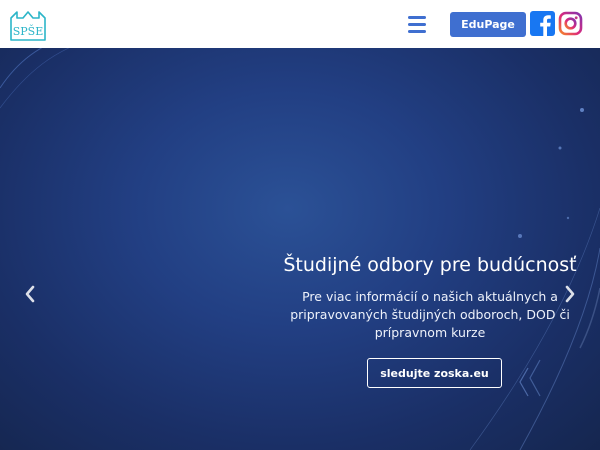 The height and width of the screenshot is (450, 600). Describe the element at coordinates (430, 265) in the screenshot. I see `hero-title: Študijné odbory pre budúcnosť` at that location.